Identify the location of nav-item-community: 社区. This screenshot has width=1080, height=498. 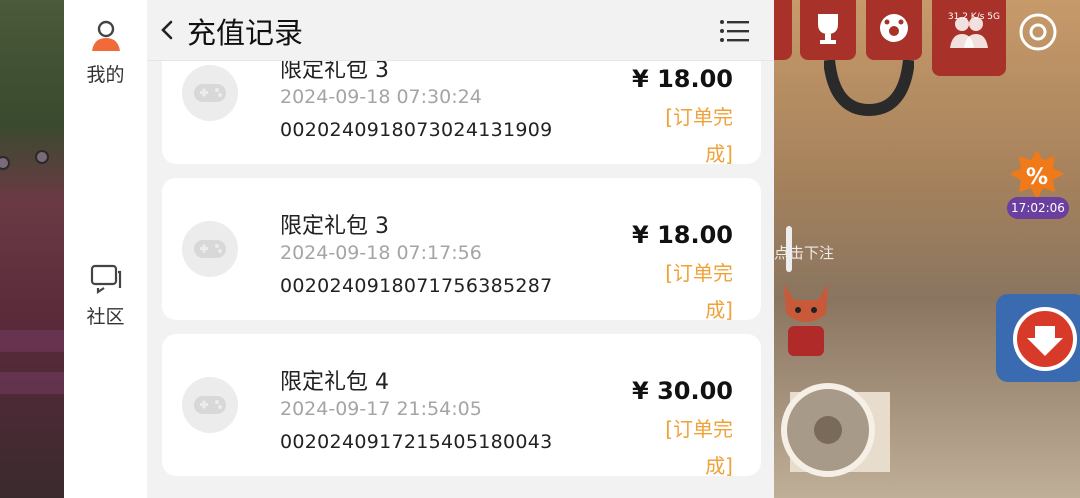
(105, 295).